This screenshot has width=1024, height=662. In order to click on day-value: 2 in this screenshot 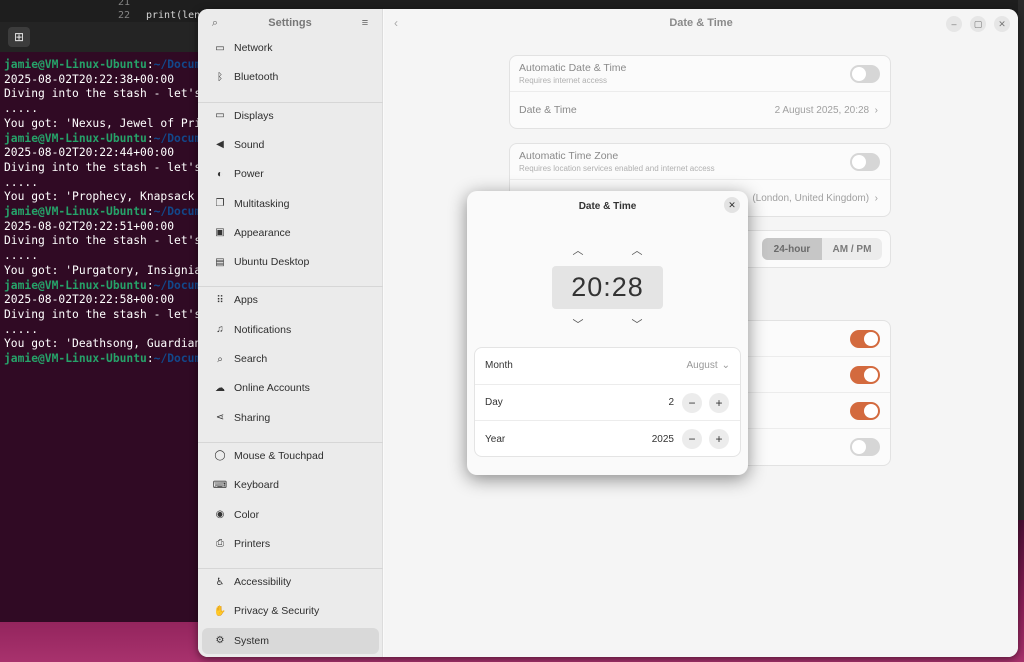, I will do `click(671, 402)`.